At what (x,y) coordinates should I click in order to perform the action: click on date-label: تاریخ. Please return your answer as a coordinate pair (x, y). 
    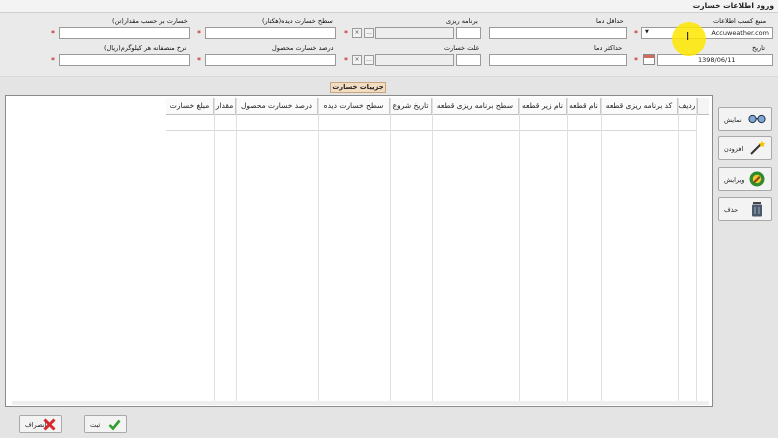
    Looking at the image, I should click on (758, 48).